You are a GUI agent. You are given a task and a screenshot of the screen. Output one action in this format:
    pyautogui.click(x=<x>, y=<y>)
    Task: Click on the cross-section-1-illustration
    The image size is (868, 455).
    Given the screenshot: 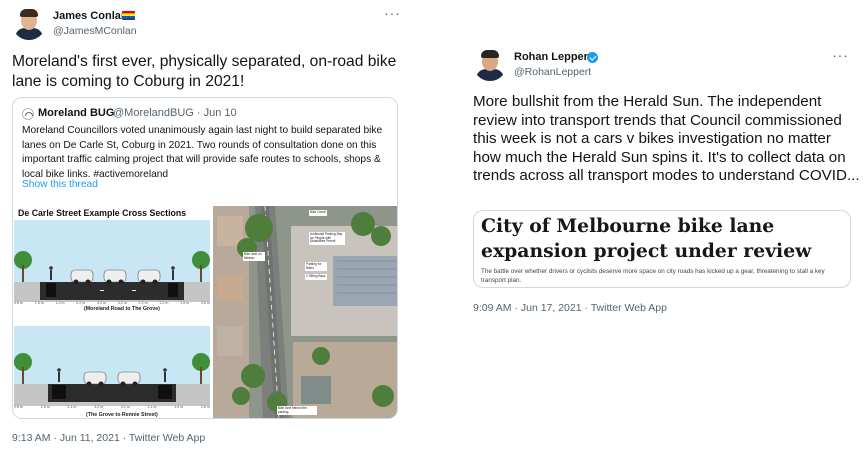 What is the action you would take?
    pyautogui.click(x=112, y=261)
    